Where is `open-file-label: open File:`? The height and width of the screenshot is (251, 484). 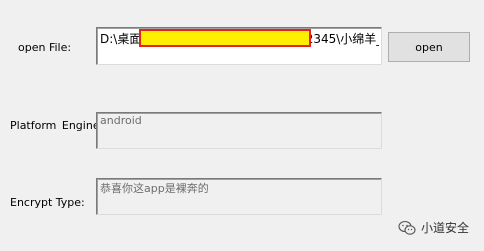 open-file-label: open File: is located at coordinates (45, 47).